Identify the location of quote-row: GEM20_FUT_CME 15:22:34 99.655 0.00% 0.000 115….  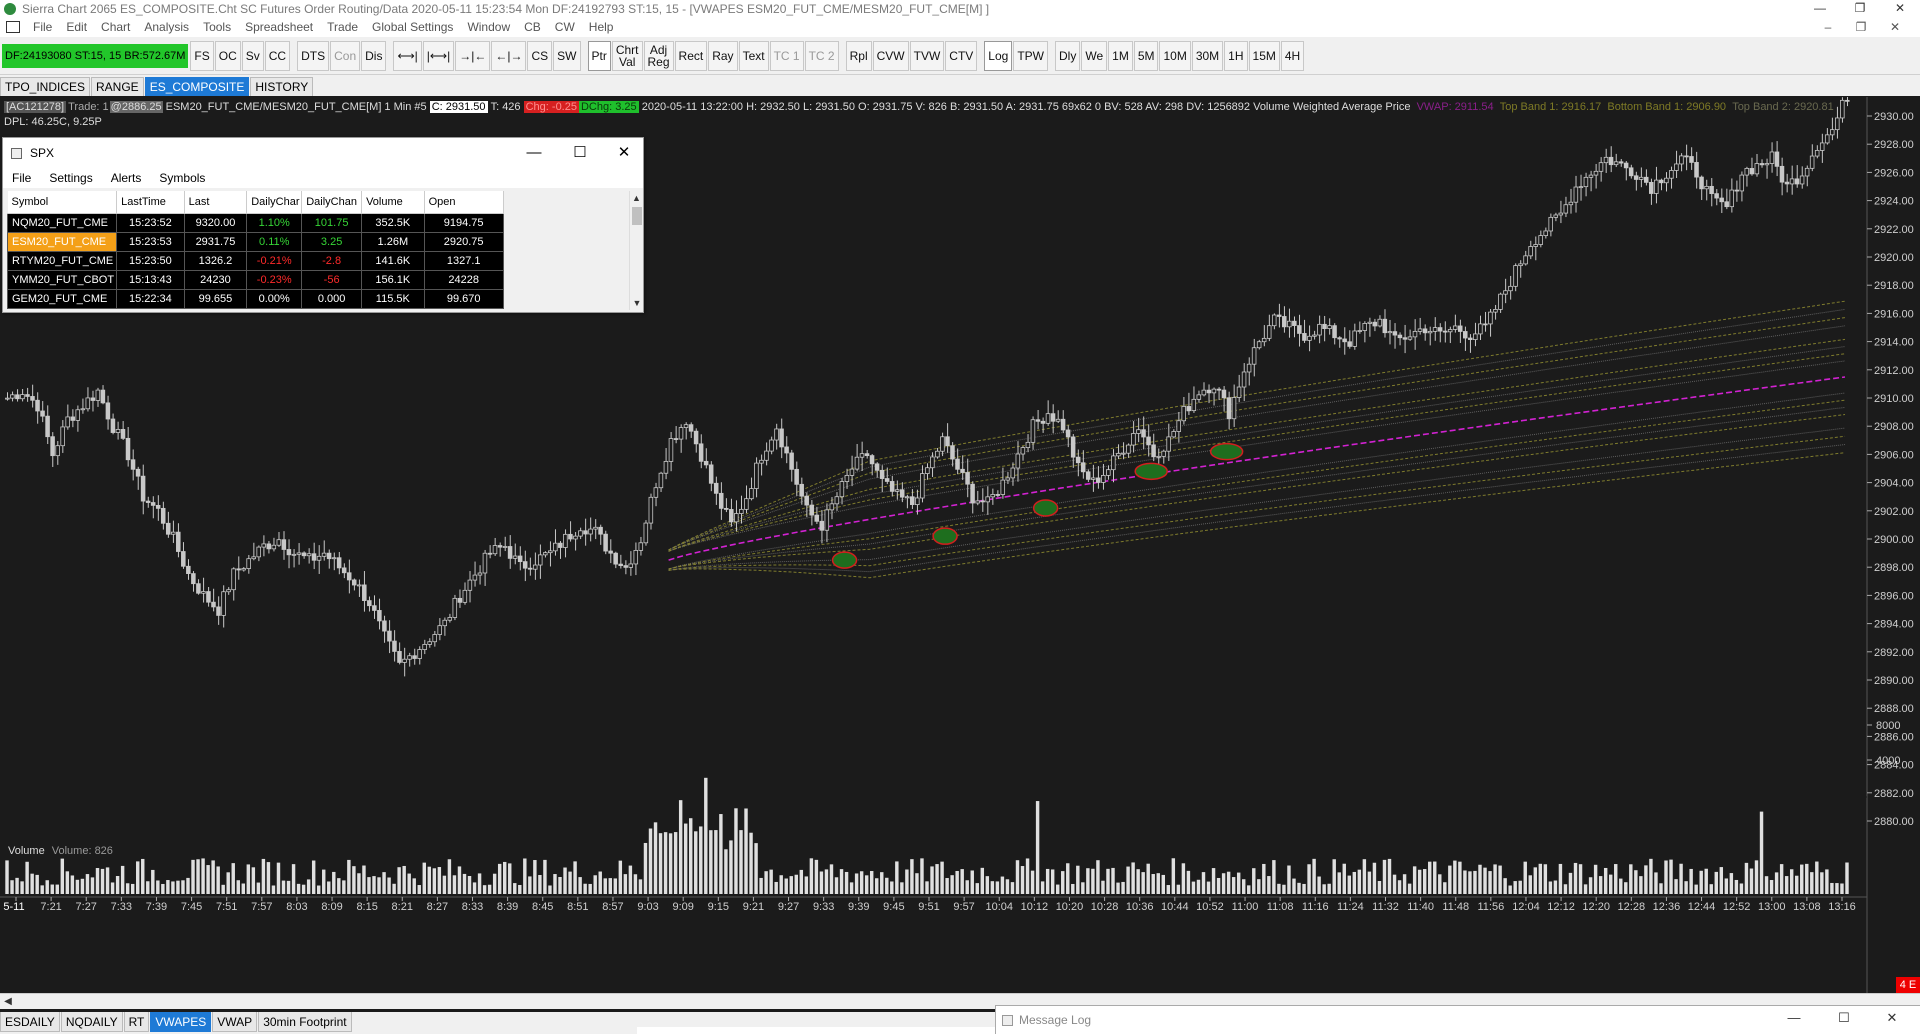
(317, 298).